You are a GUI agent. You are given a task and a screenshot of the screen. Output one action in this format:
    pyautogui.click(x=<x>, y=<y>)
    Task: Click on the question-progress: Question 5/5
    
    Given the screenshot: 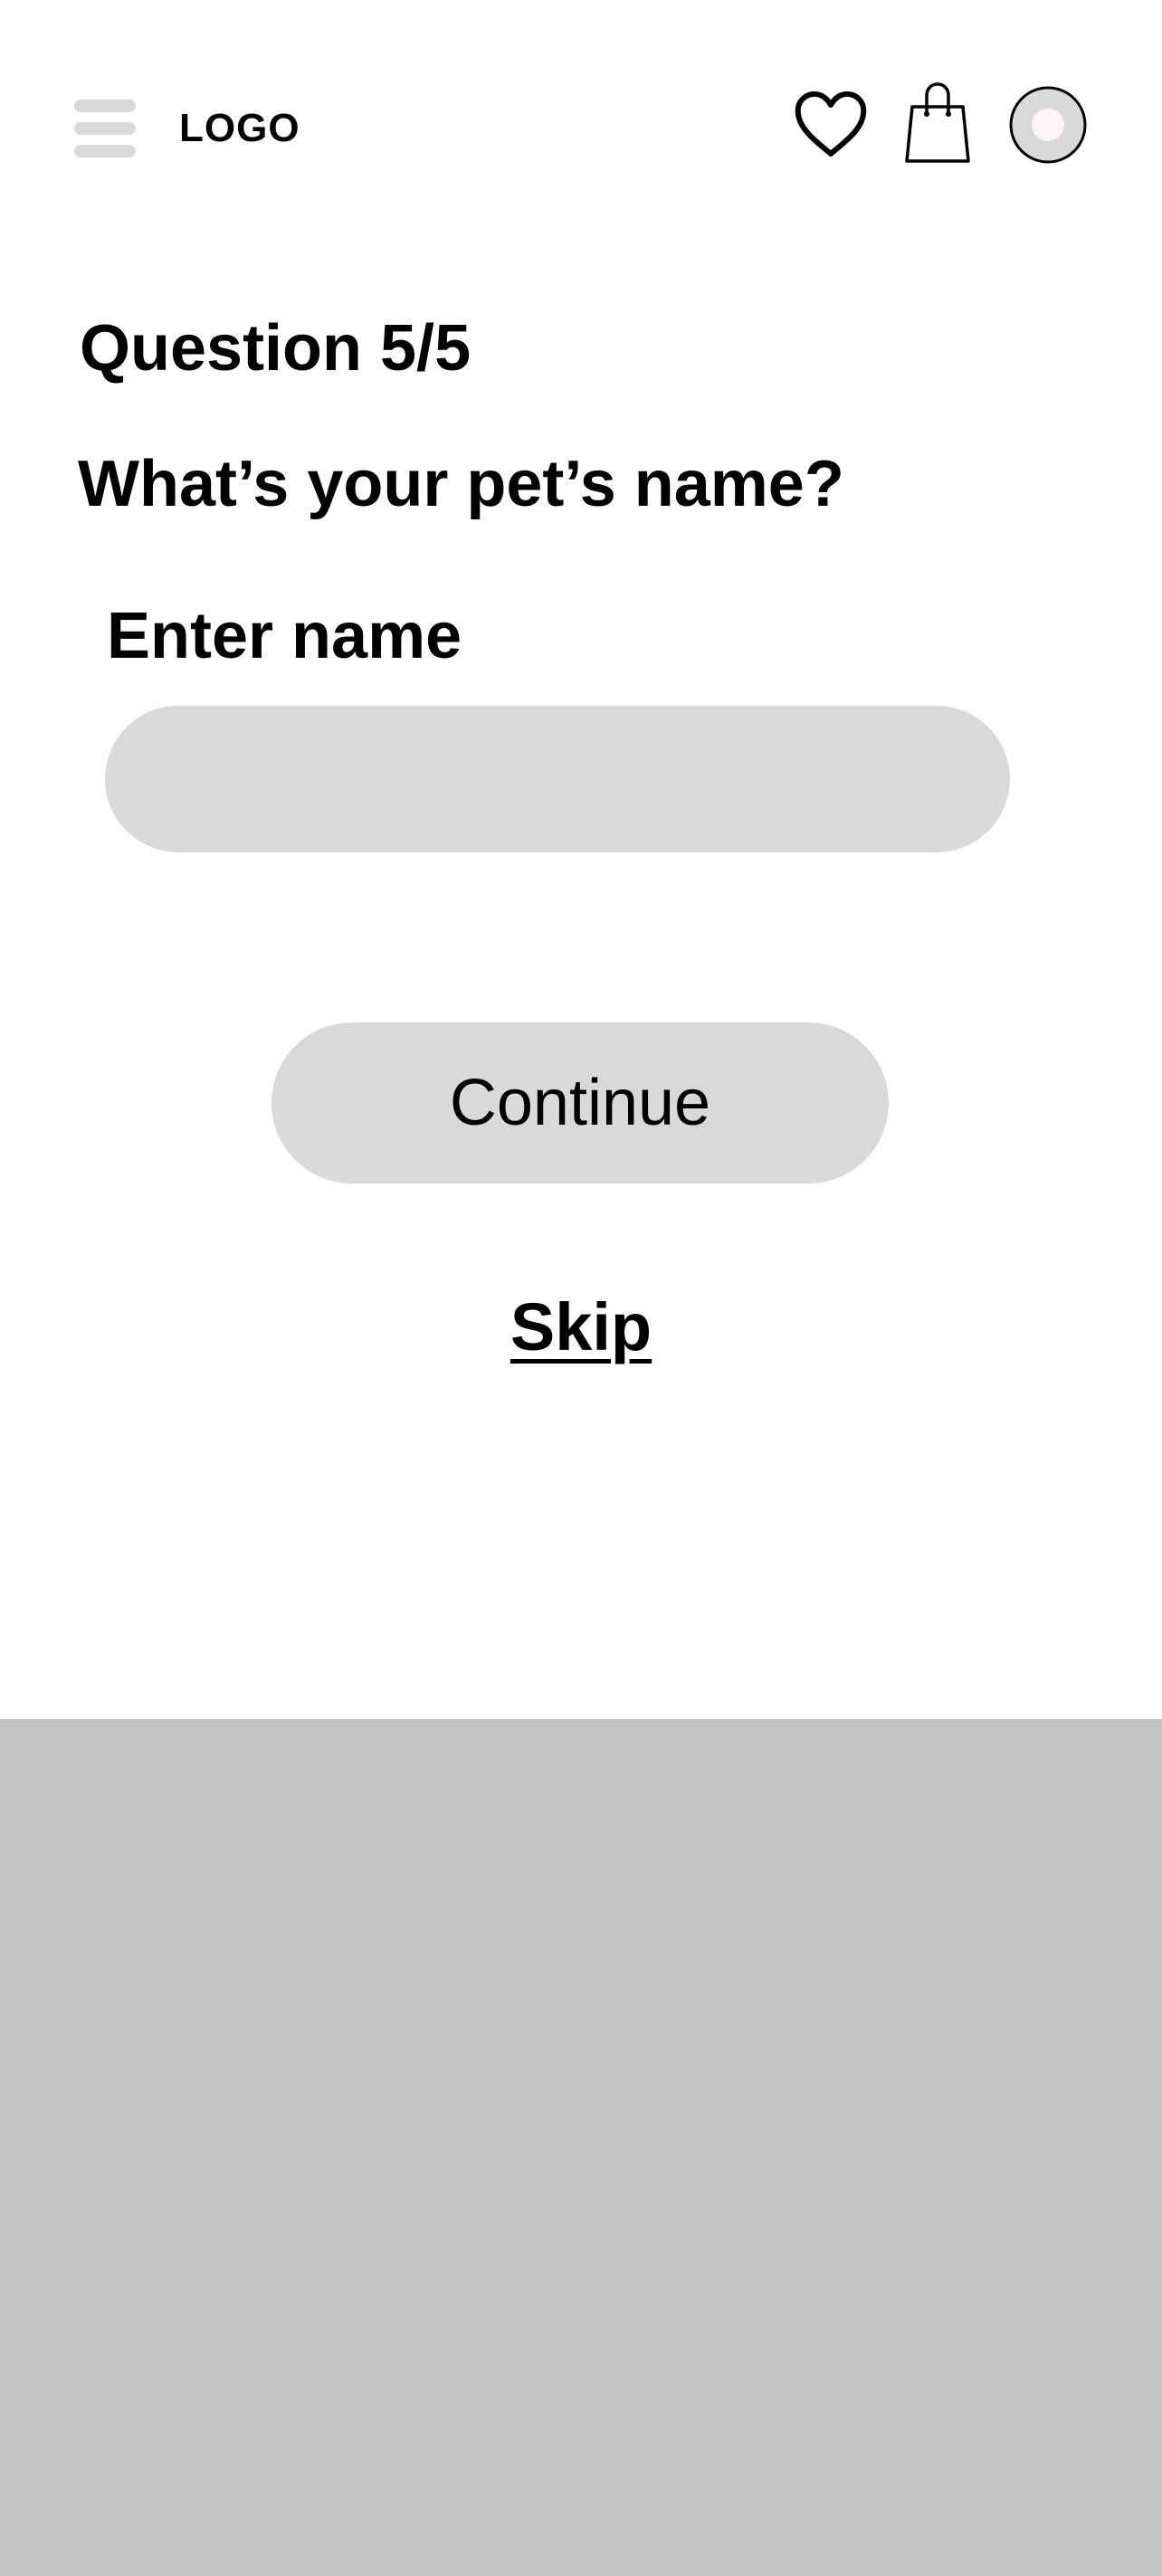 What is the action you would take?
    pyautogui.click(x=276, y=348)
    